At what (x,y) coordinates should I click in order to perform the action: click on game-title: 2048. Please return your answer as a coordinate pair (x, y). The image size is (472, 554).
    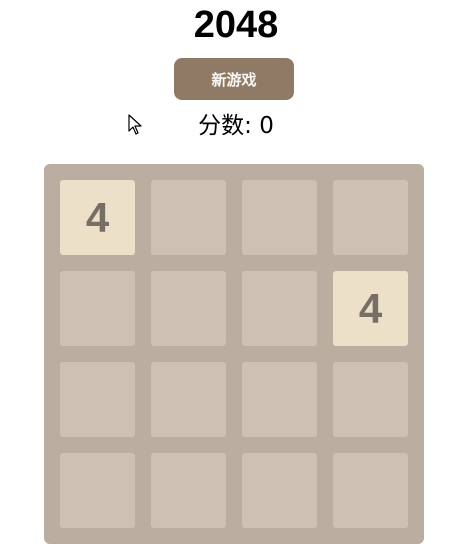
    Looking at the image, I should click on (236, 25).